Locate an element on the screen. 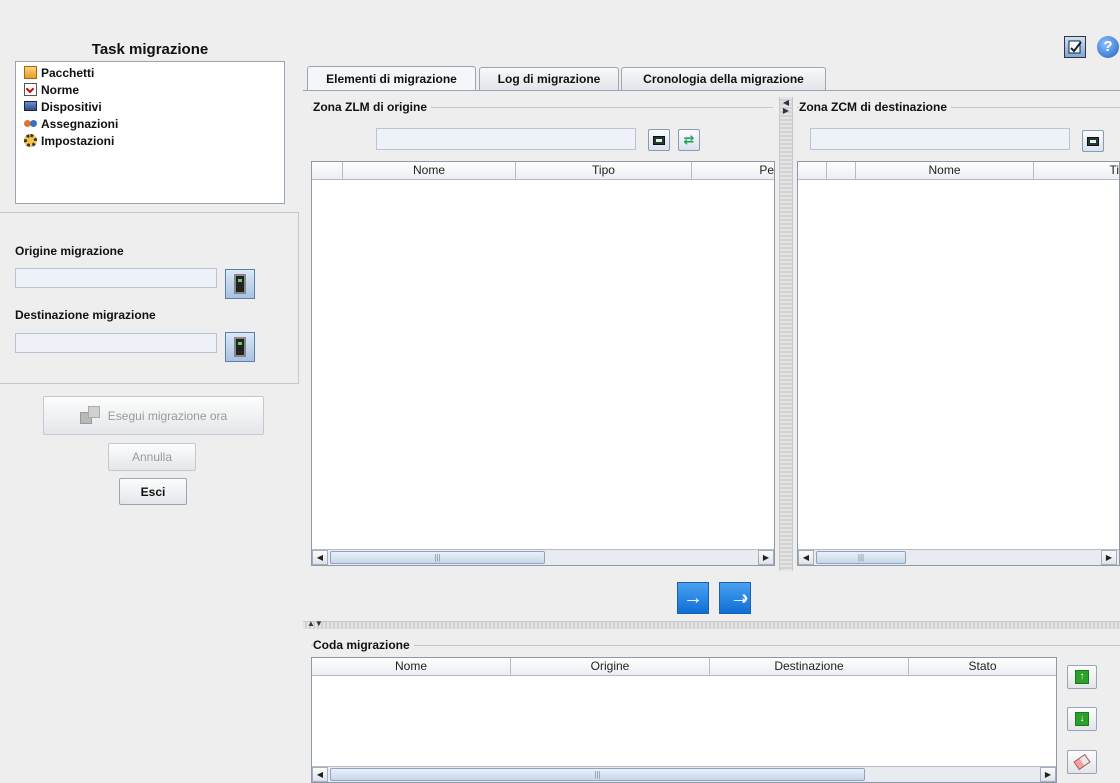 Image resolution: width=1120 pixels, height=783 pixels. double-arrow-right-icon: →› is located at coordinates (738, 597).